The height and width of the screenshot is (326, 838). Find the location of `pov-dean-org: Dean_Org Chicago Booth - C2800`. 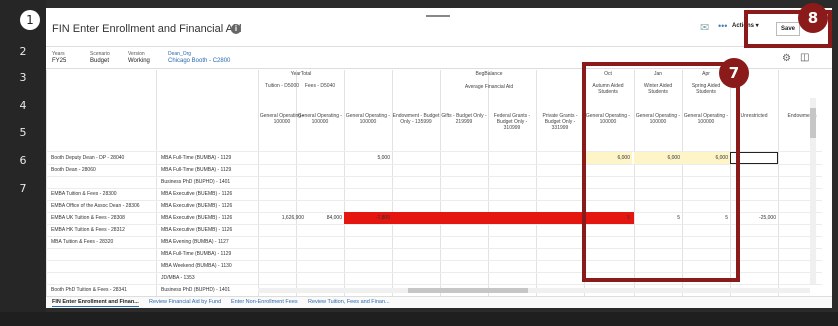

pov-dean-org: Dean_Org Chicago Booth - C2800 is located at coordinates (199, 57).